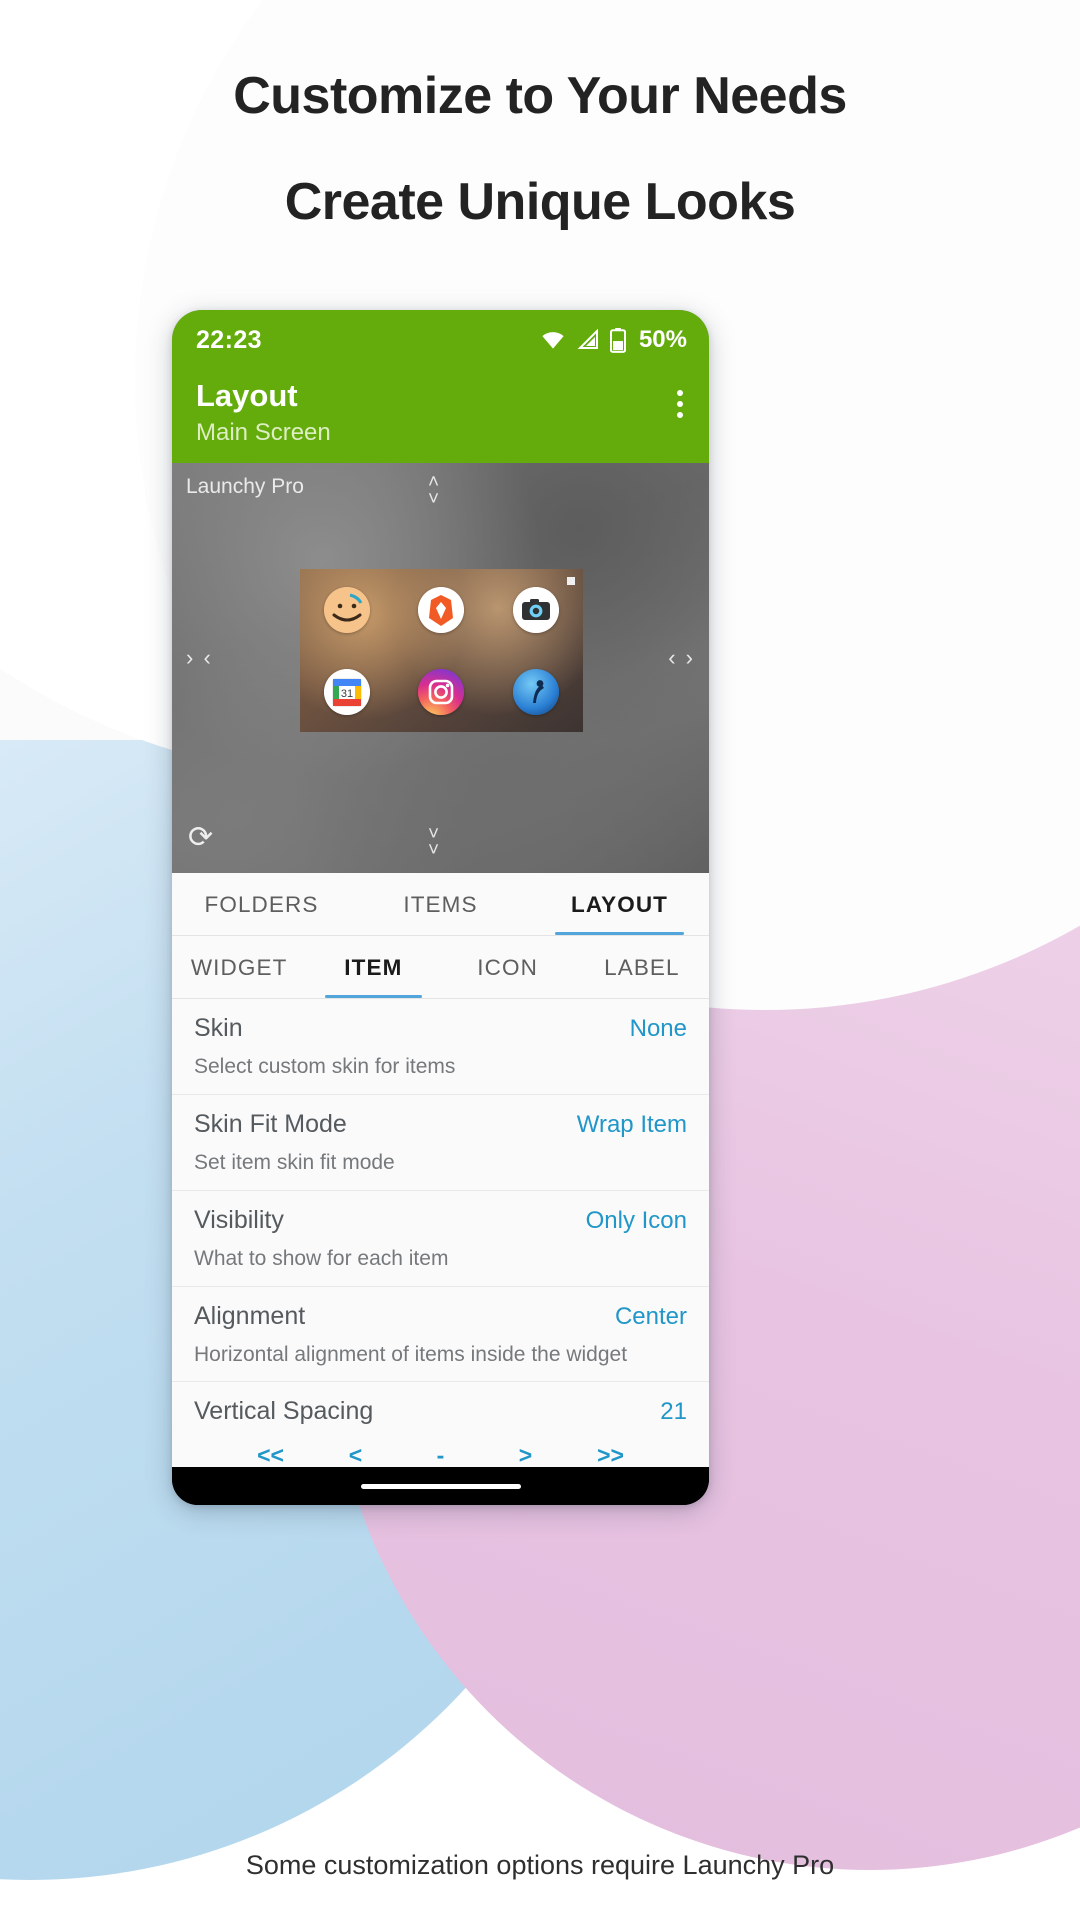  Describe the element at coordinates (321, 1258) in the screenshot. I see `setting-description: What to show for each item` at that location.